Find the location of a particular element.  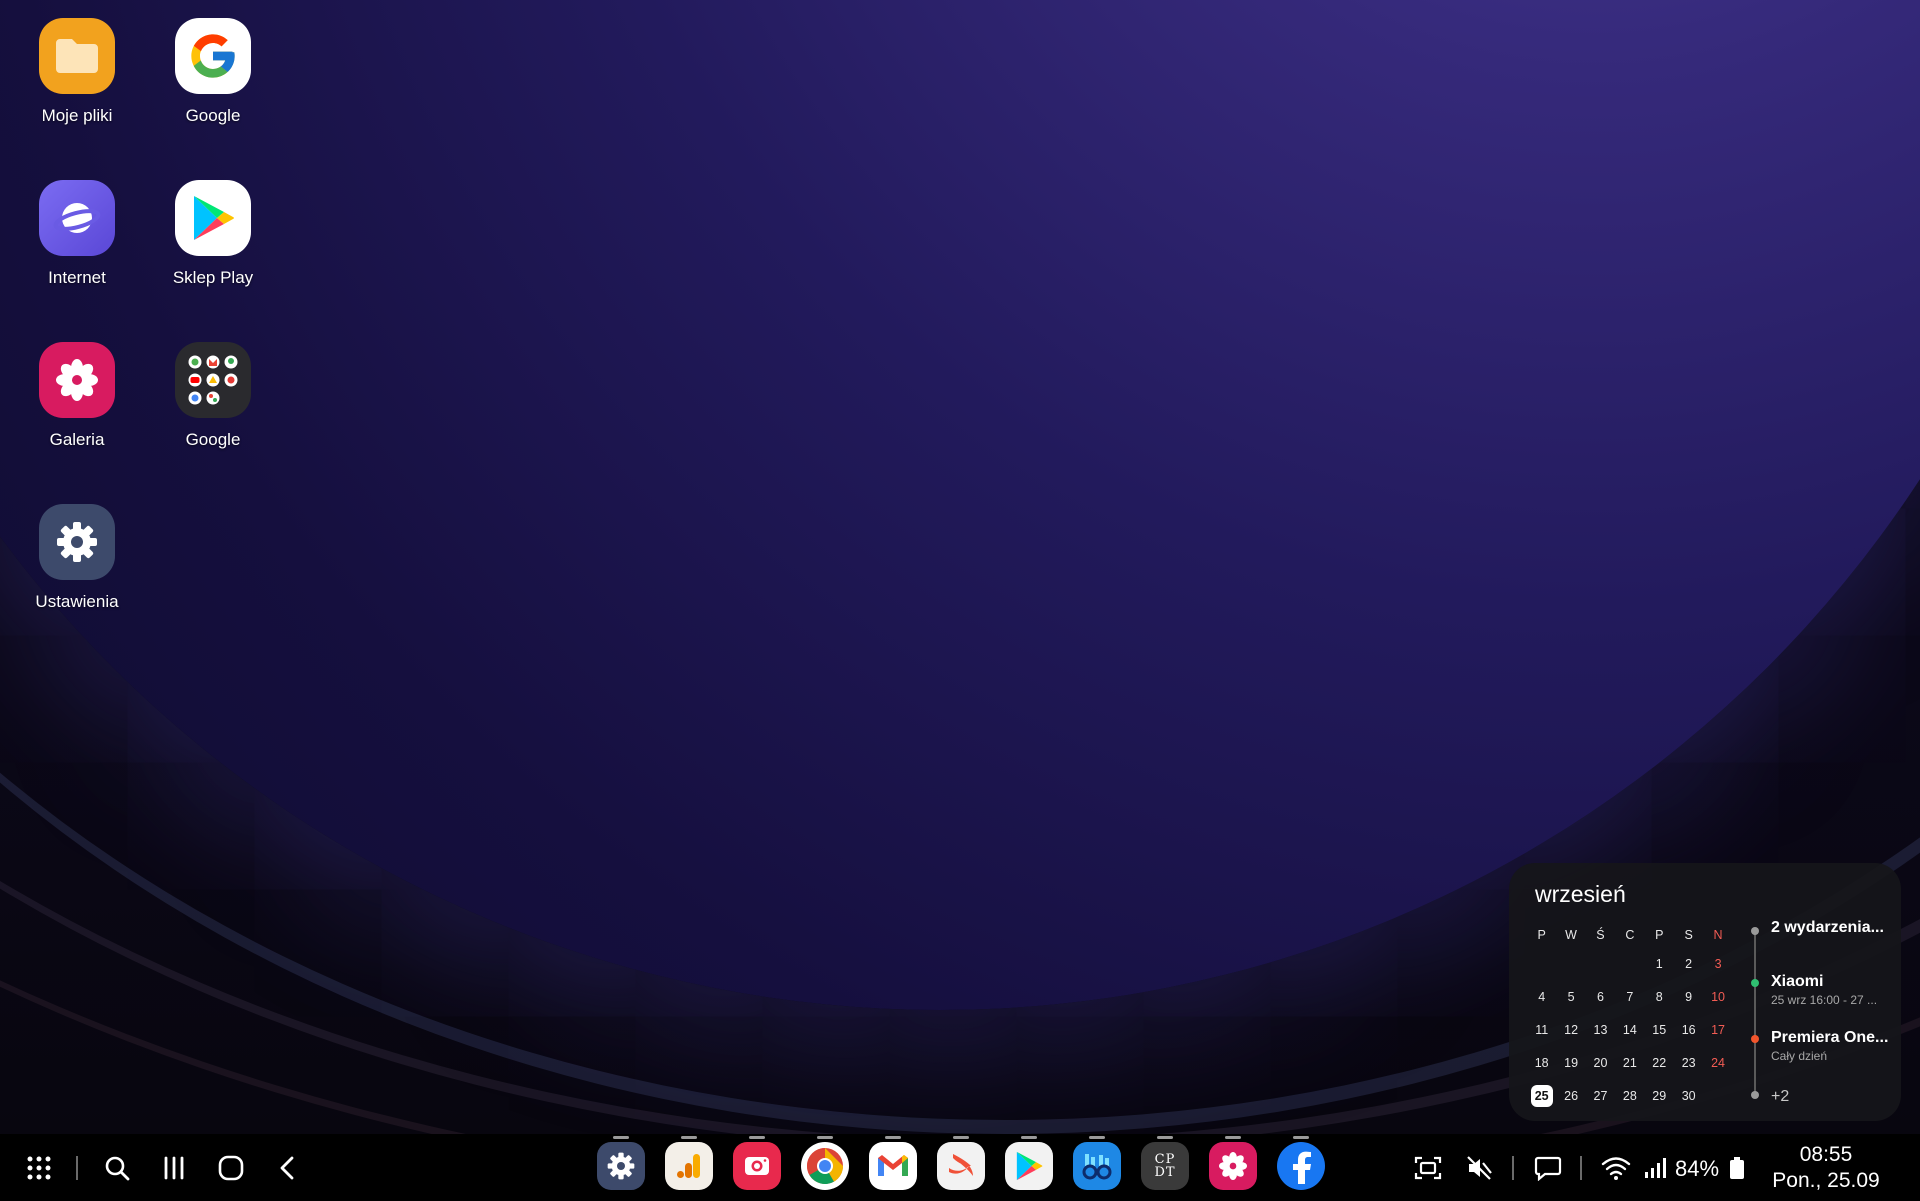

calendar-day: 9 is located at coordinates (1688, 997).